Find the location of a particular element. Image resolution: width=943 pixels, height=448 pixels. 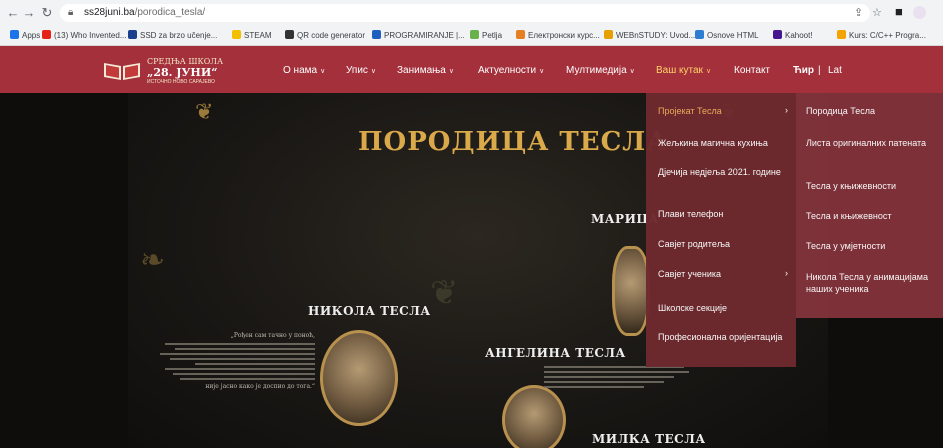

submenu-item: Тесла у умјетности is located at coordinates (871, 246).